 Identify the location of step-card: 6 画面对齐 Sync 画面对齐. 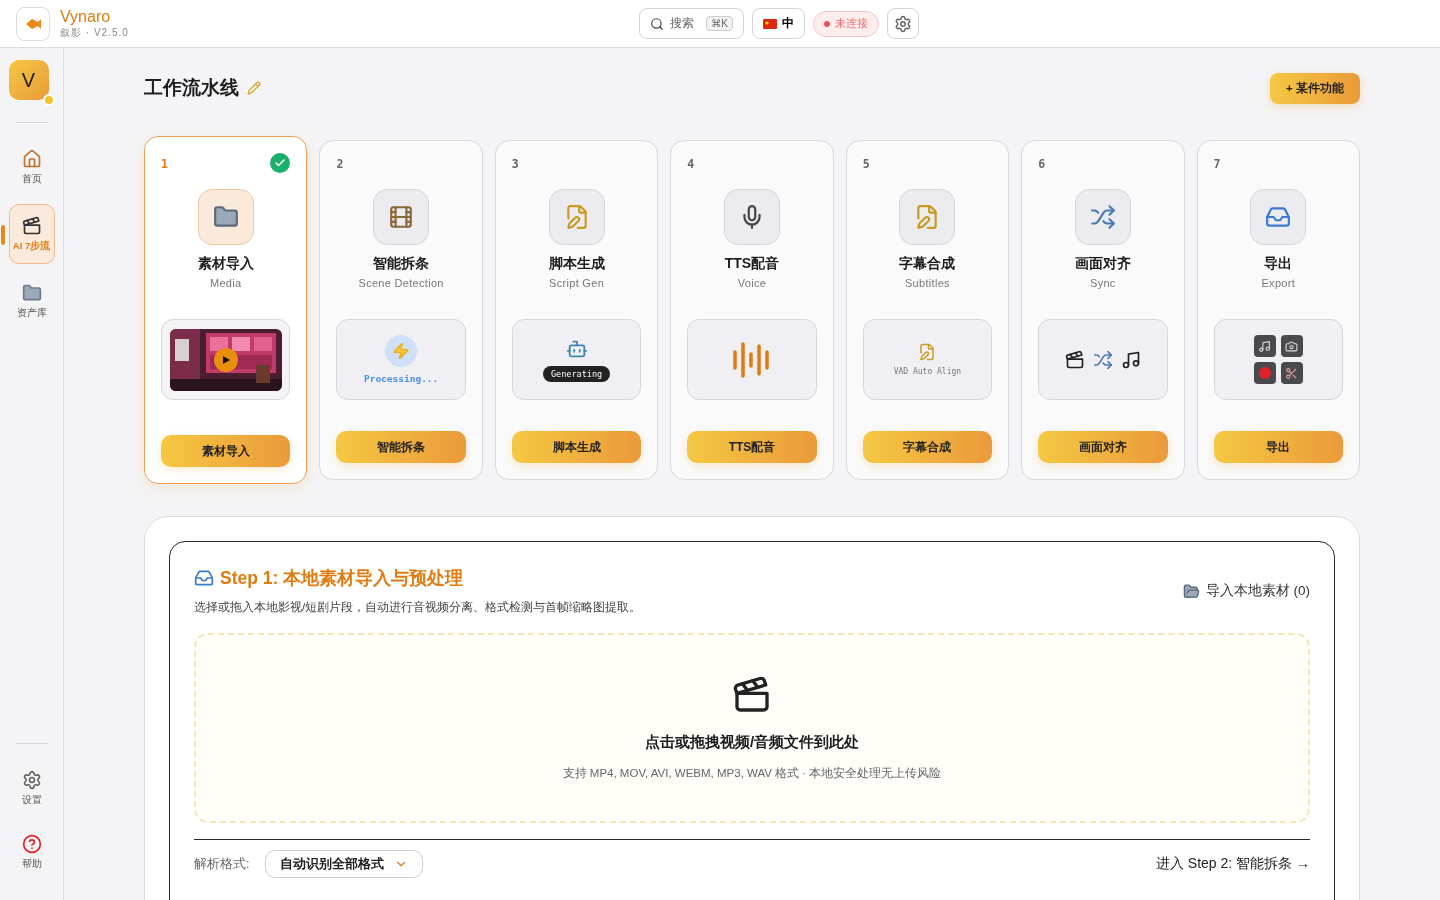
(1103, 310).